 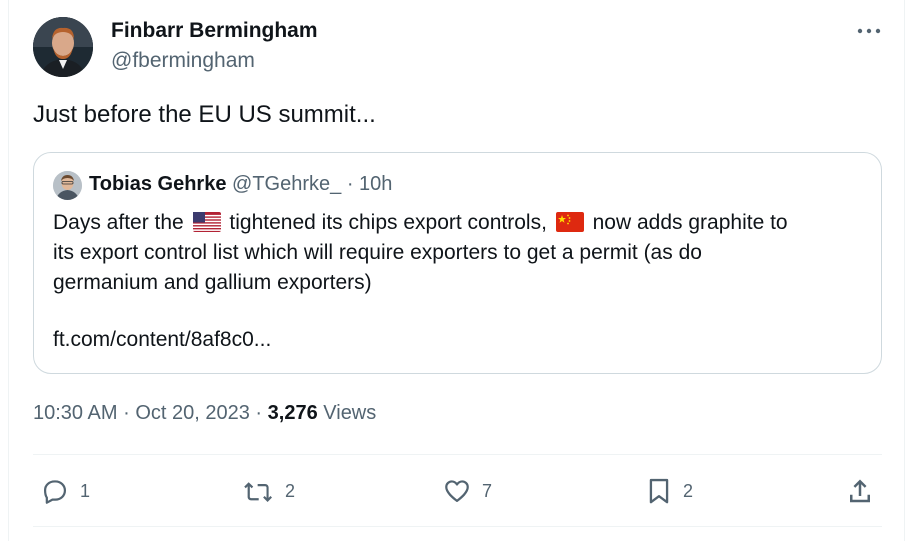 I want to click on share-icon, so click(x=860, y=491).